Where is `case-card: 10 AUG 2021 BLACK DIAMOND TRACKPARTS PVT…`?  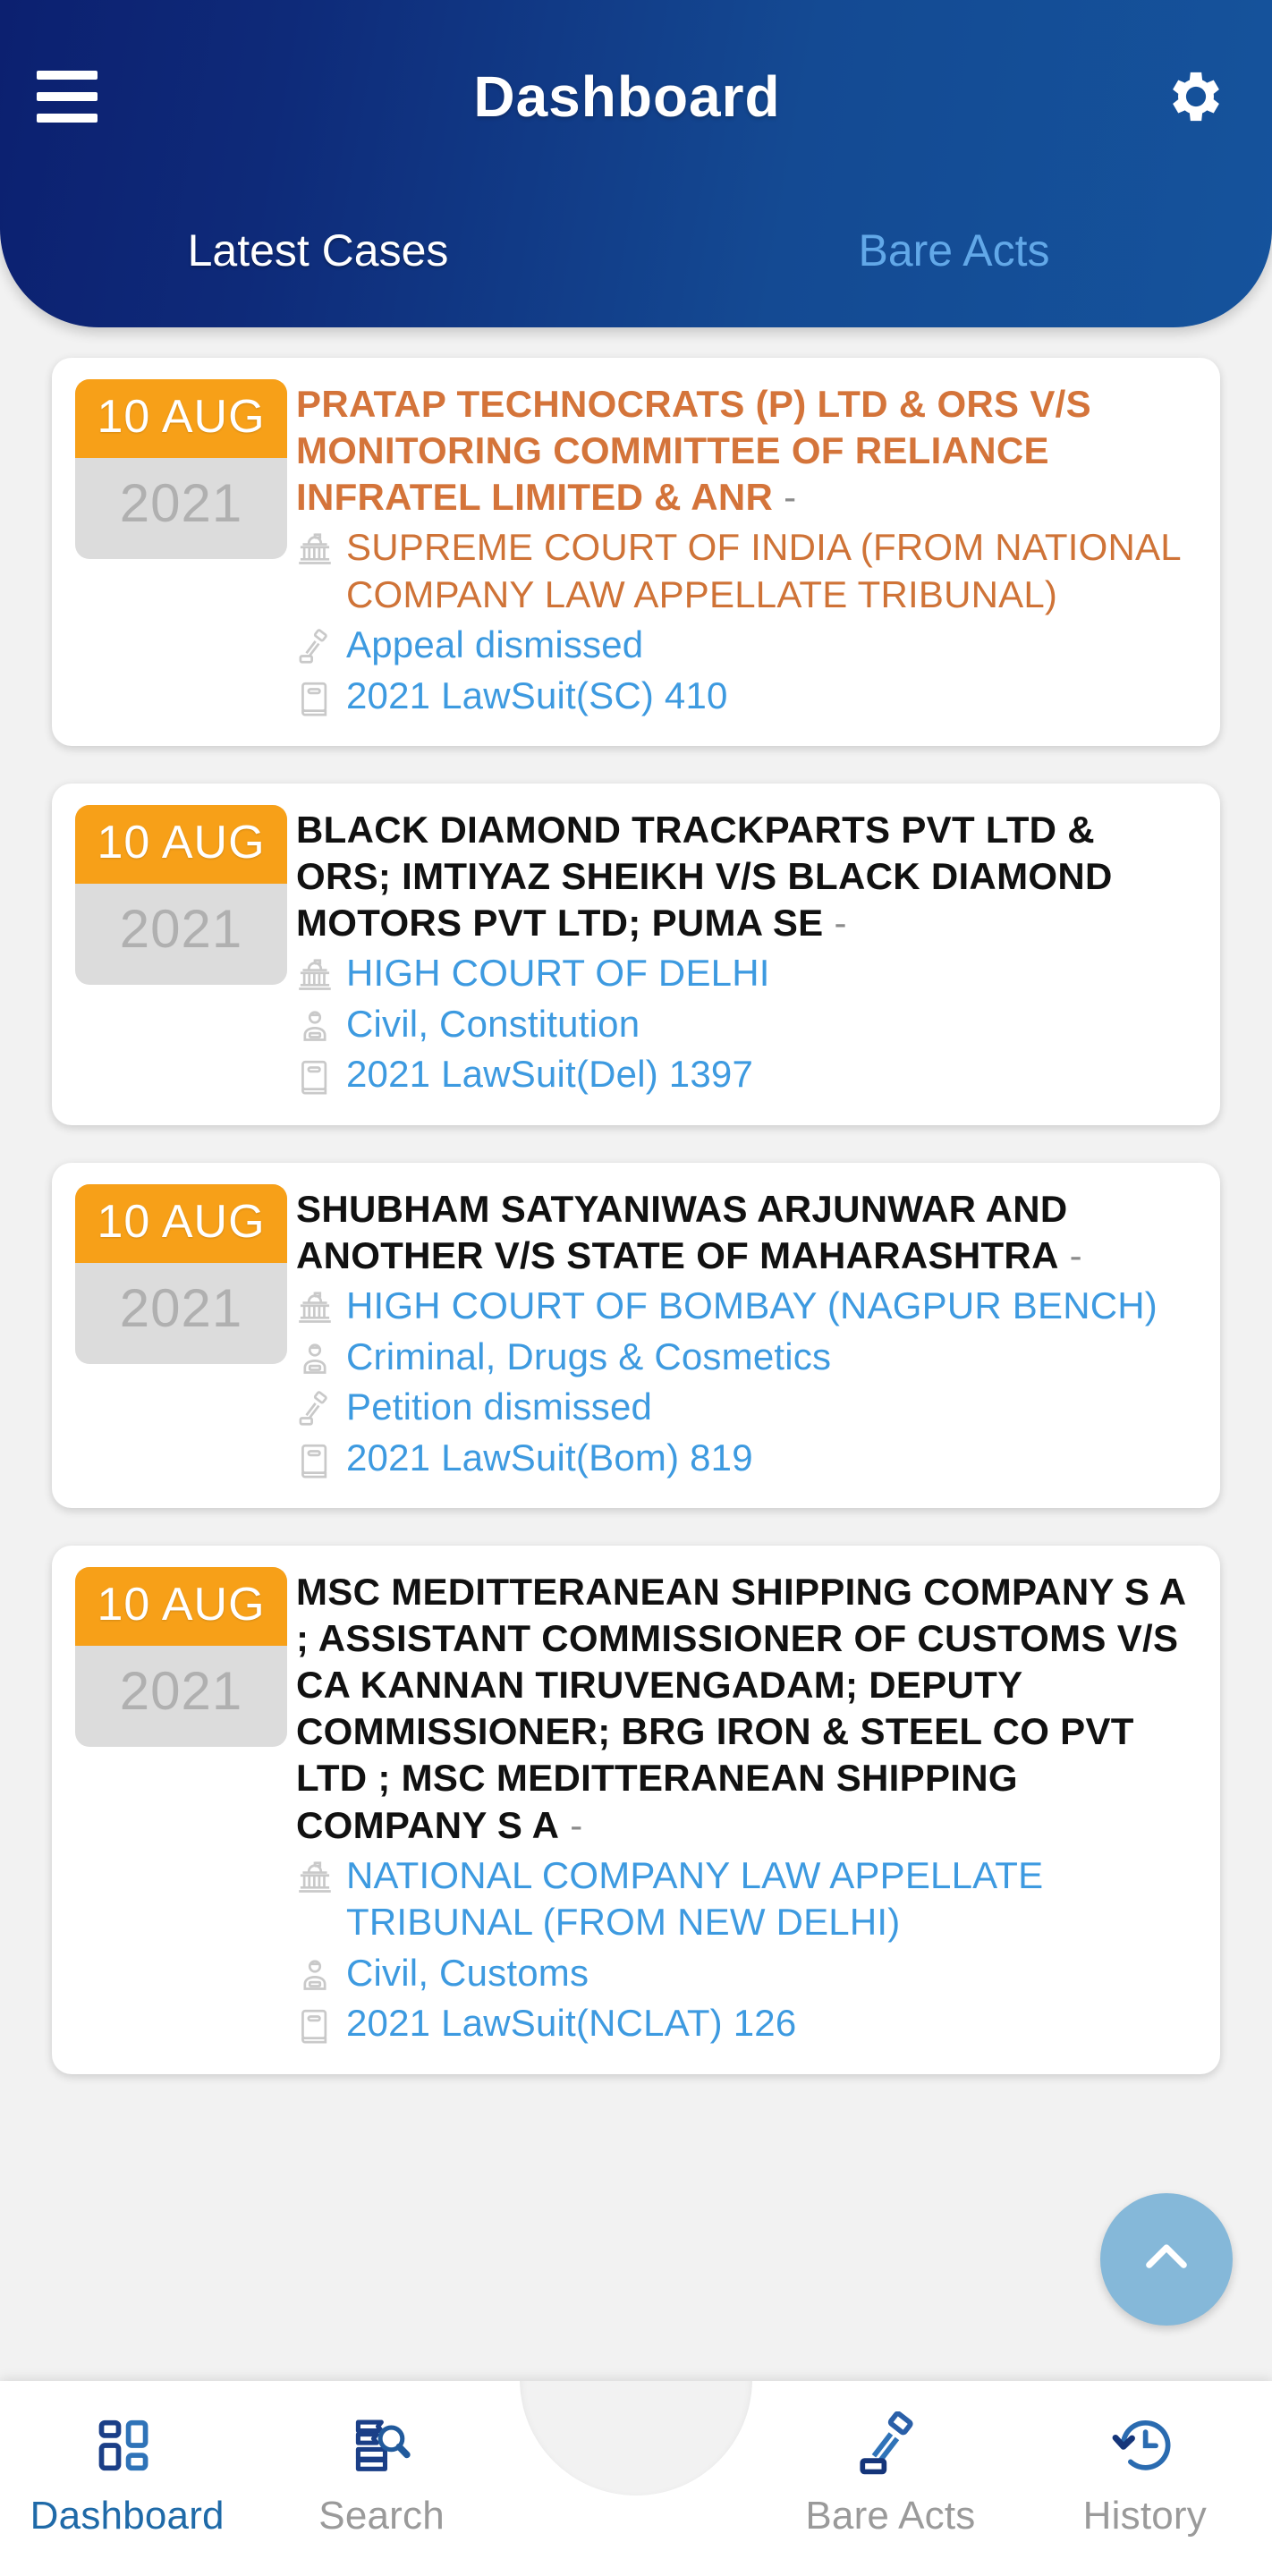
case-card: 10 AUG 2021 BLACK DIAMOND TRACKPARTS PVT… is located at coordinates (636, 954).